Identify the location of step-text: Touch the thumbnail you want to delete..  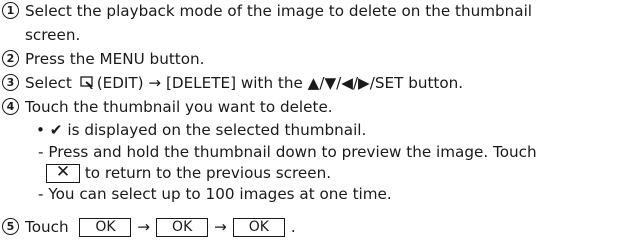
(179, 107).